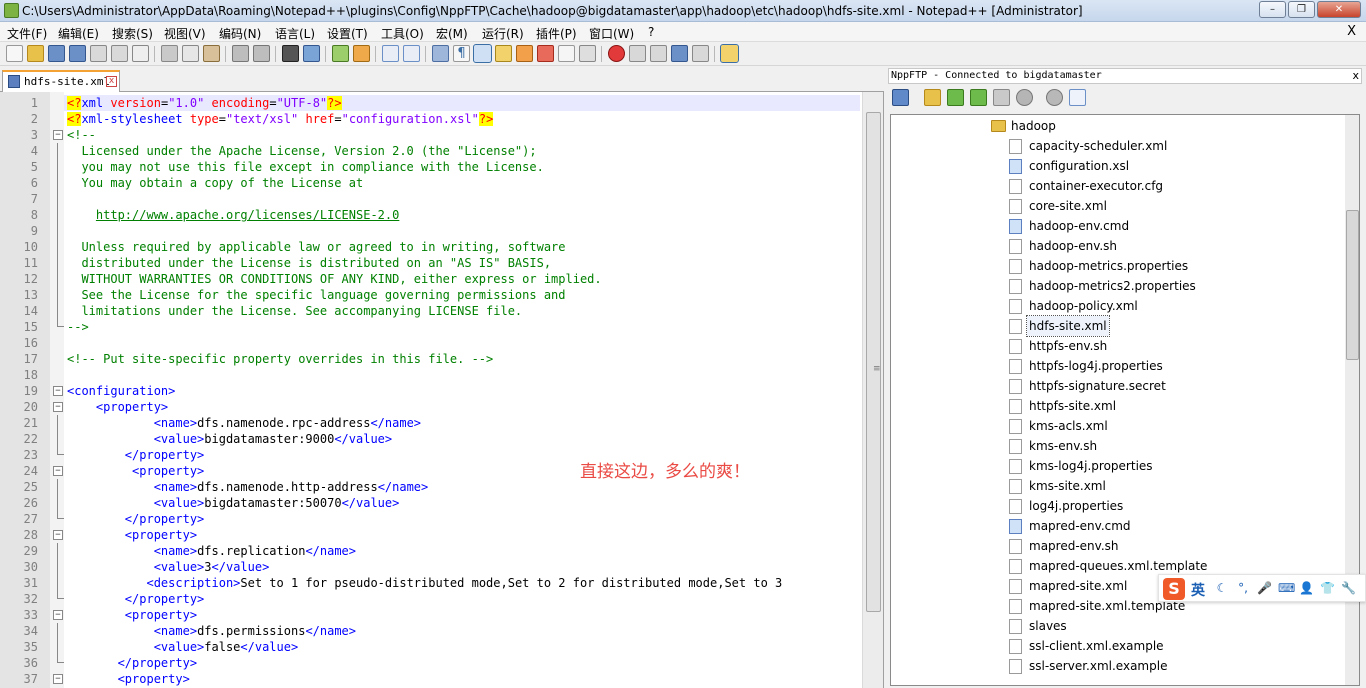 This screenshot has width=1366, height=688. I want to click on mic-icon: 🎤, so click(1264, 588).